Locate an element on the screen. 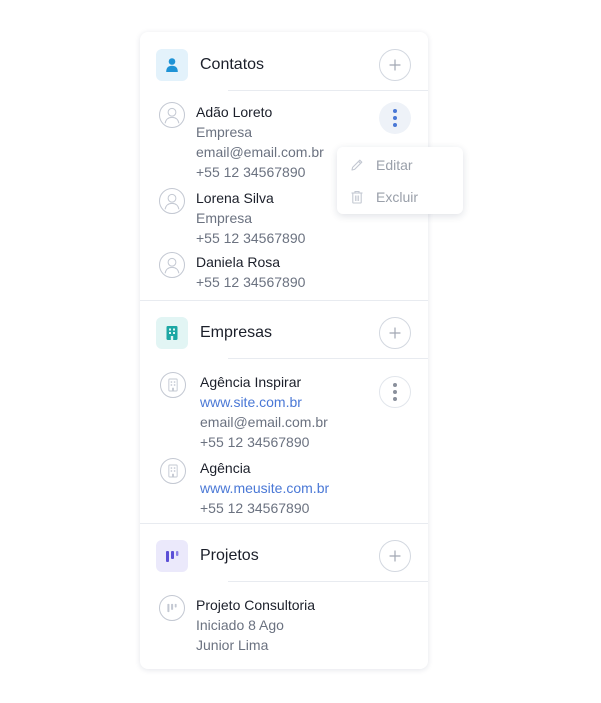  project-start-date: Iniciado 8 Ago is located at coordinates (240, 625).